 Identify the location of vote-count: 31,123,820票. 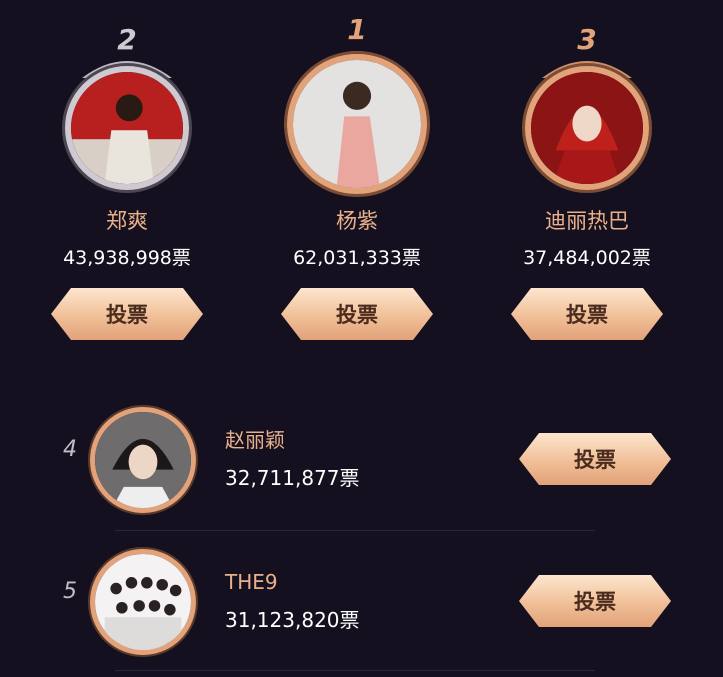
(292, 620).